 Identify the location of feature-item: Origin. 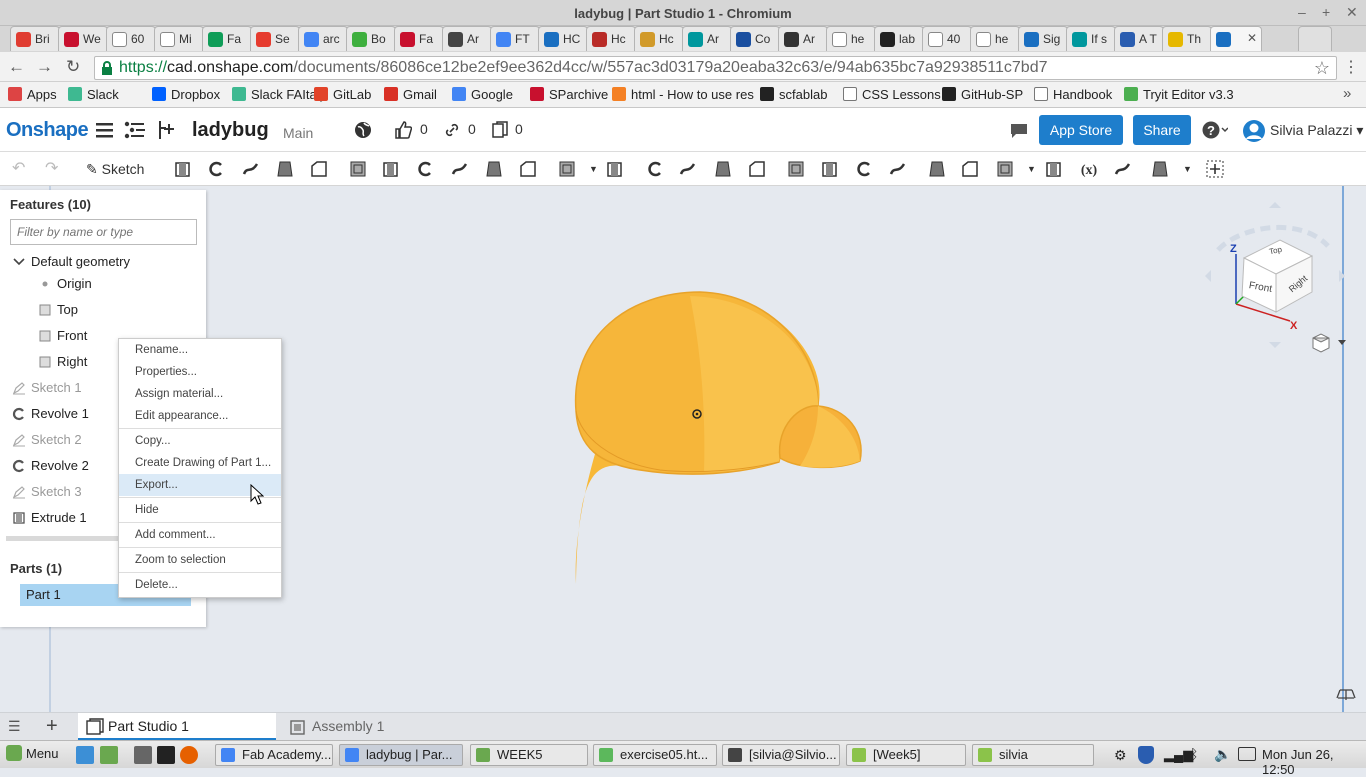
(67, 283).